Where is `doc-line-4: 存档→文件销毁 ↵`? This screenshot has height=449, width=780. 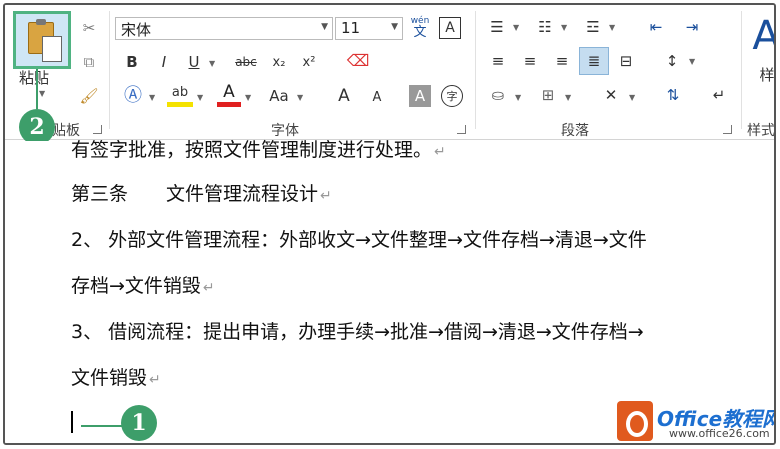
doc-line-4: 存档→文件销毁 ↵ is located at coordinates (143, 284).